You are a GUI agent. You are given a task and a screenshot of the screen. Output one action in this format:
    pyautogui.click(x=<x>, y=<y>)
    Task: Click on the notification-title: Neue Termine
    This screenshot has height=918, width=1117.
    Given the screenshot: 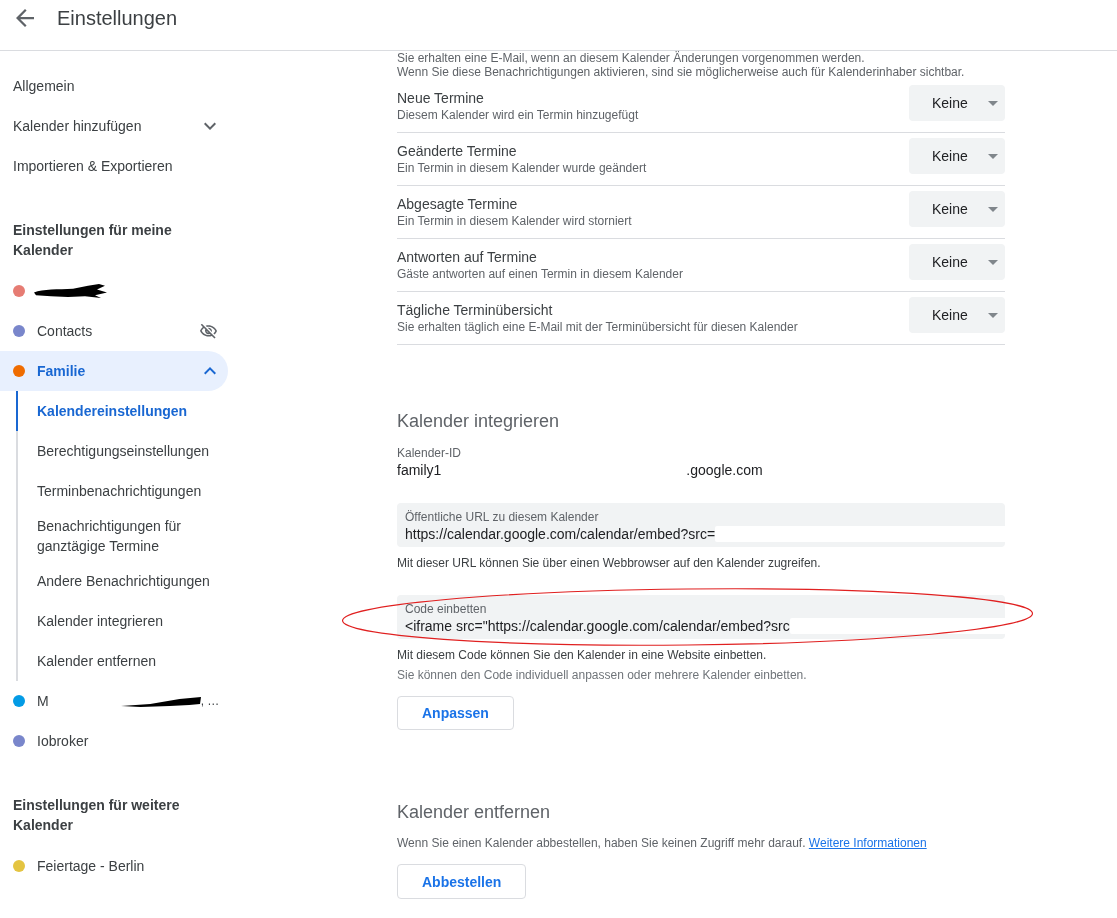 What is the action you would take?
    pyautogui.click(x=441, y=98)
    